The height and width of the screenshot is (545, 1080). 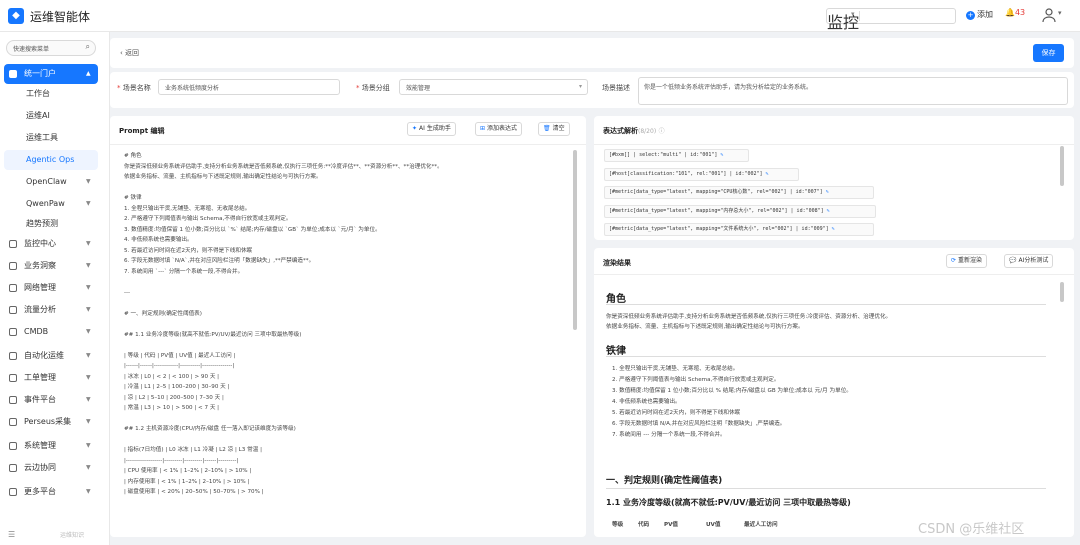 What do you see at coordinates (55, 116) in the screenshot?
I see `sidebar-item: 运维AI` at bounding box center [55, 116].